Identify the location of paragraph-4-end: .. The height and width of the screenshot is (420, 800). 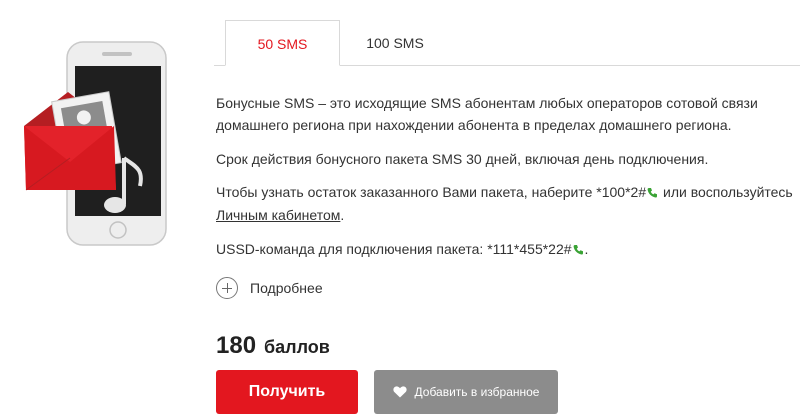
(586, 249).